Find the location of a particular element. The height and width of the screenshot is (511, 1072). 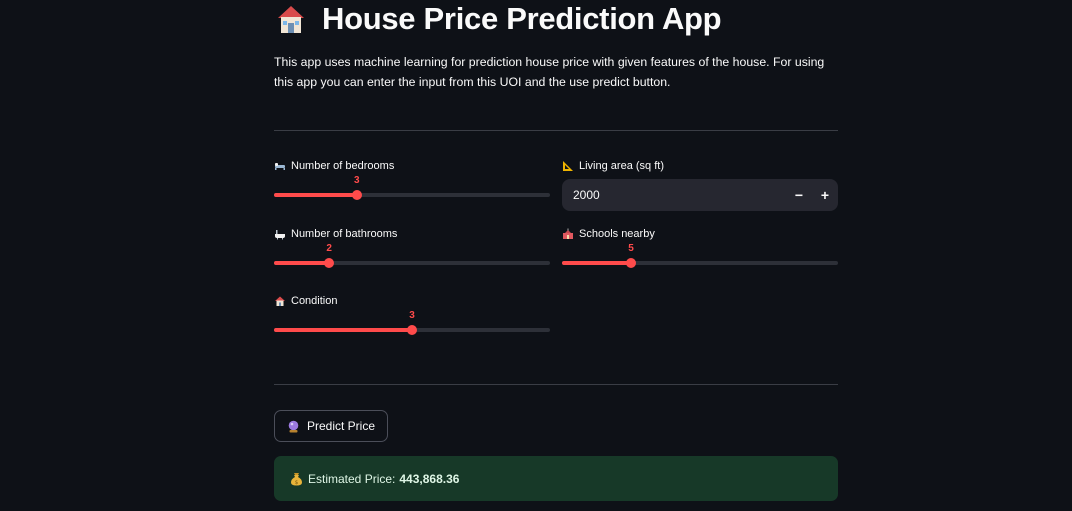

bed-icon is located at coordinates (280, 166).